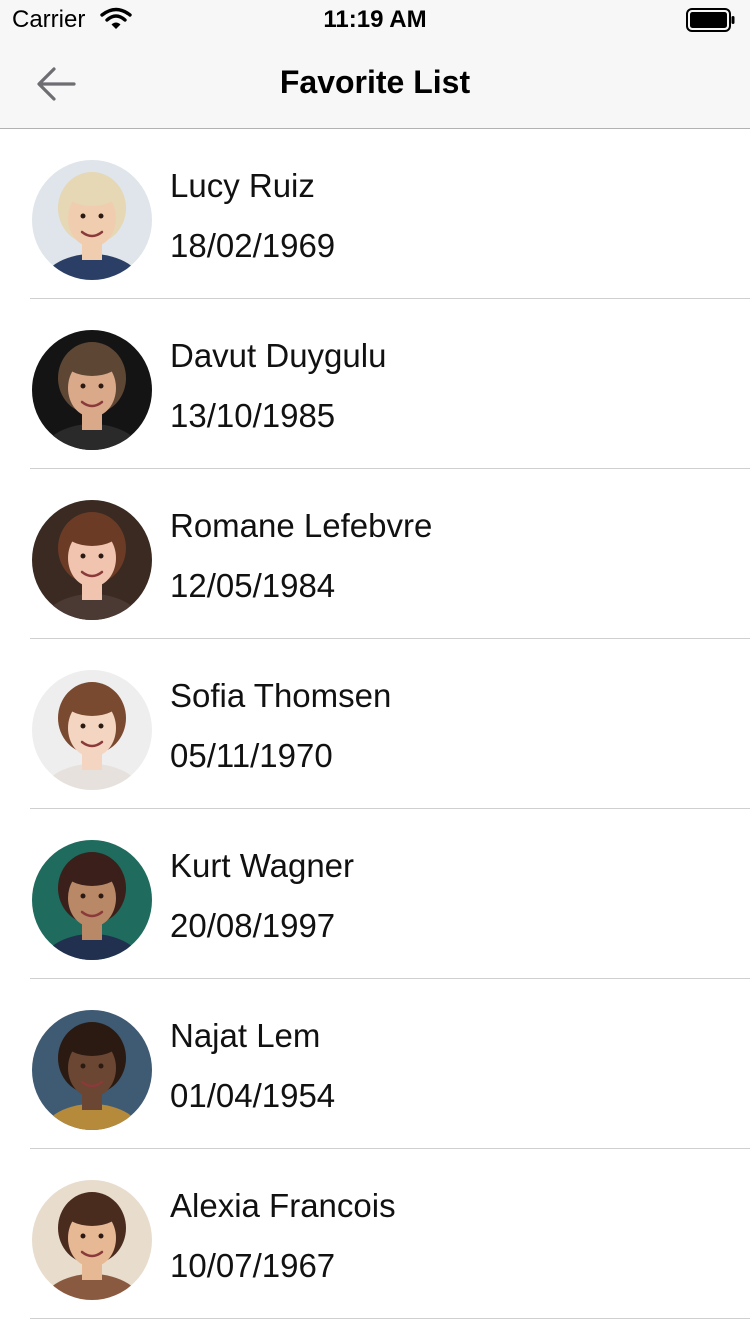 The height and width of the screenshot is (1334, 750). I want to click on page-title: Favorite List, so click(375, 82).